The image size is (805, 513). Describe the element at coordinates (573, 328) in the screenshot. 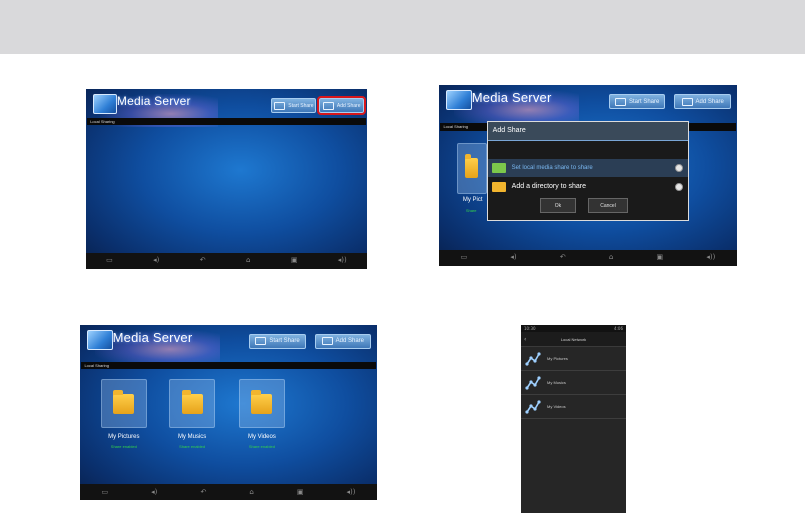

I see `status-bar: 10:30 4:06` at that location.